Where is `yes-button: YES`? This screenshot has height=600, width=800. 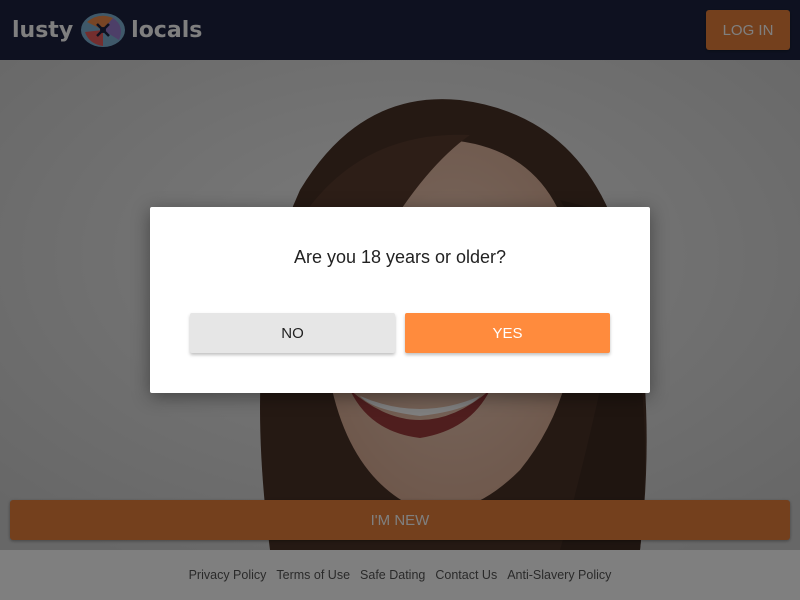 yes-button: YES is located at coordinates (507, 333).